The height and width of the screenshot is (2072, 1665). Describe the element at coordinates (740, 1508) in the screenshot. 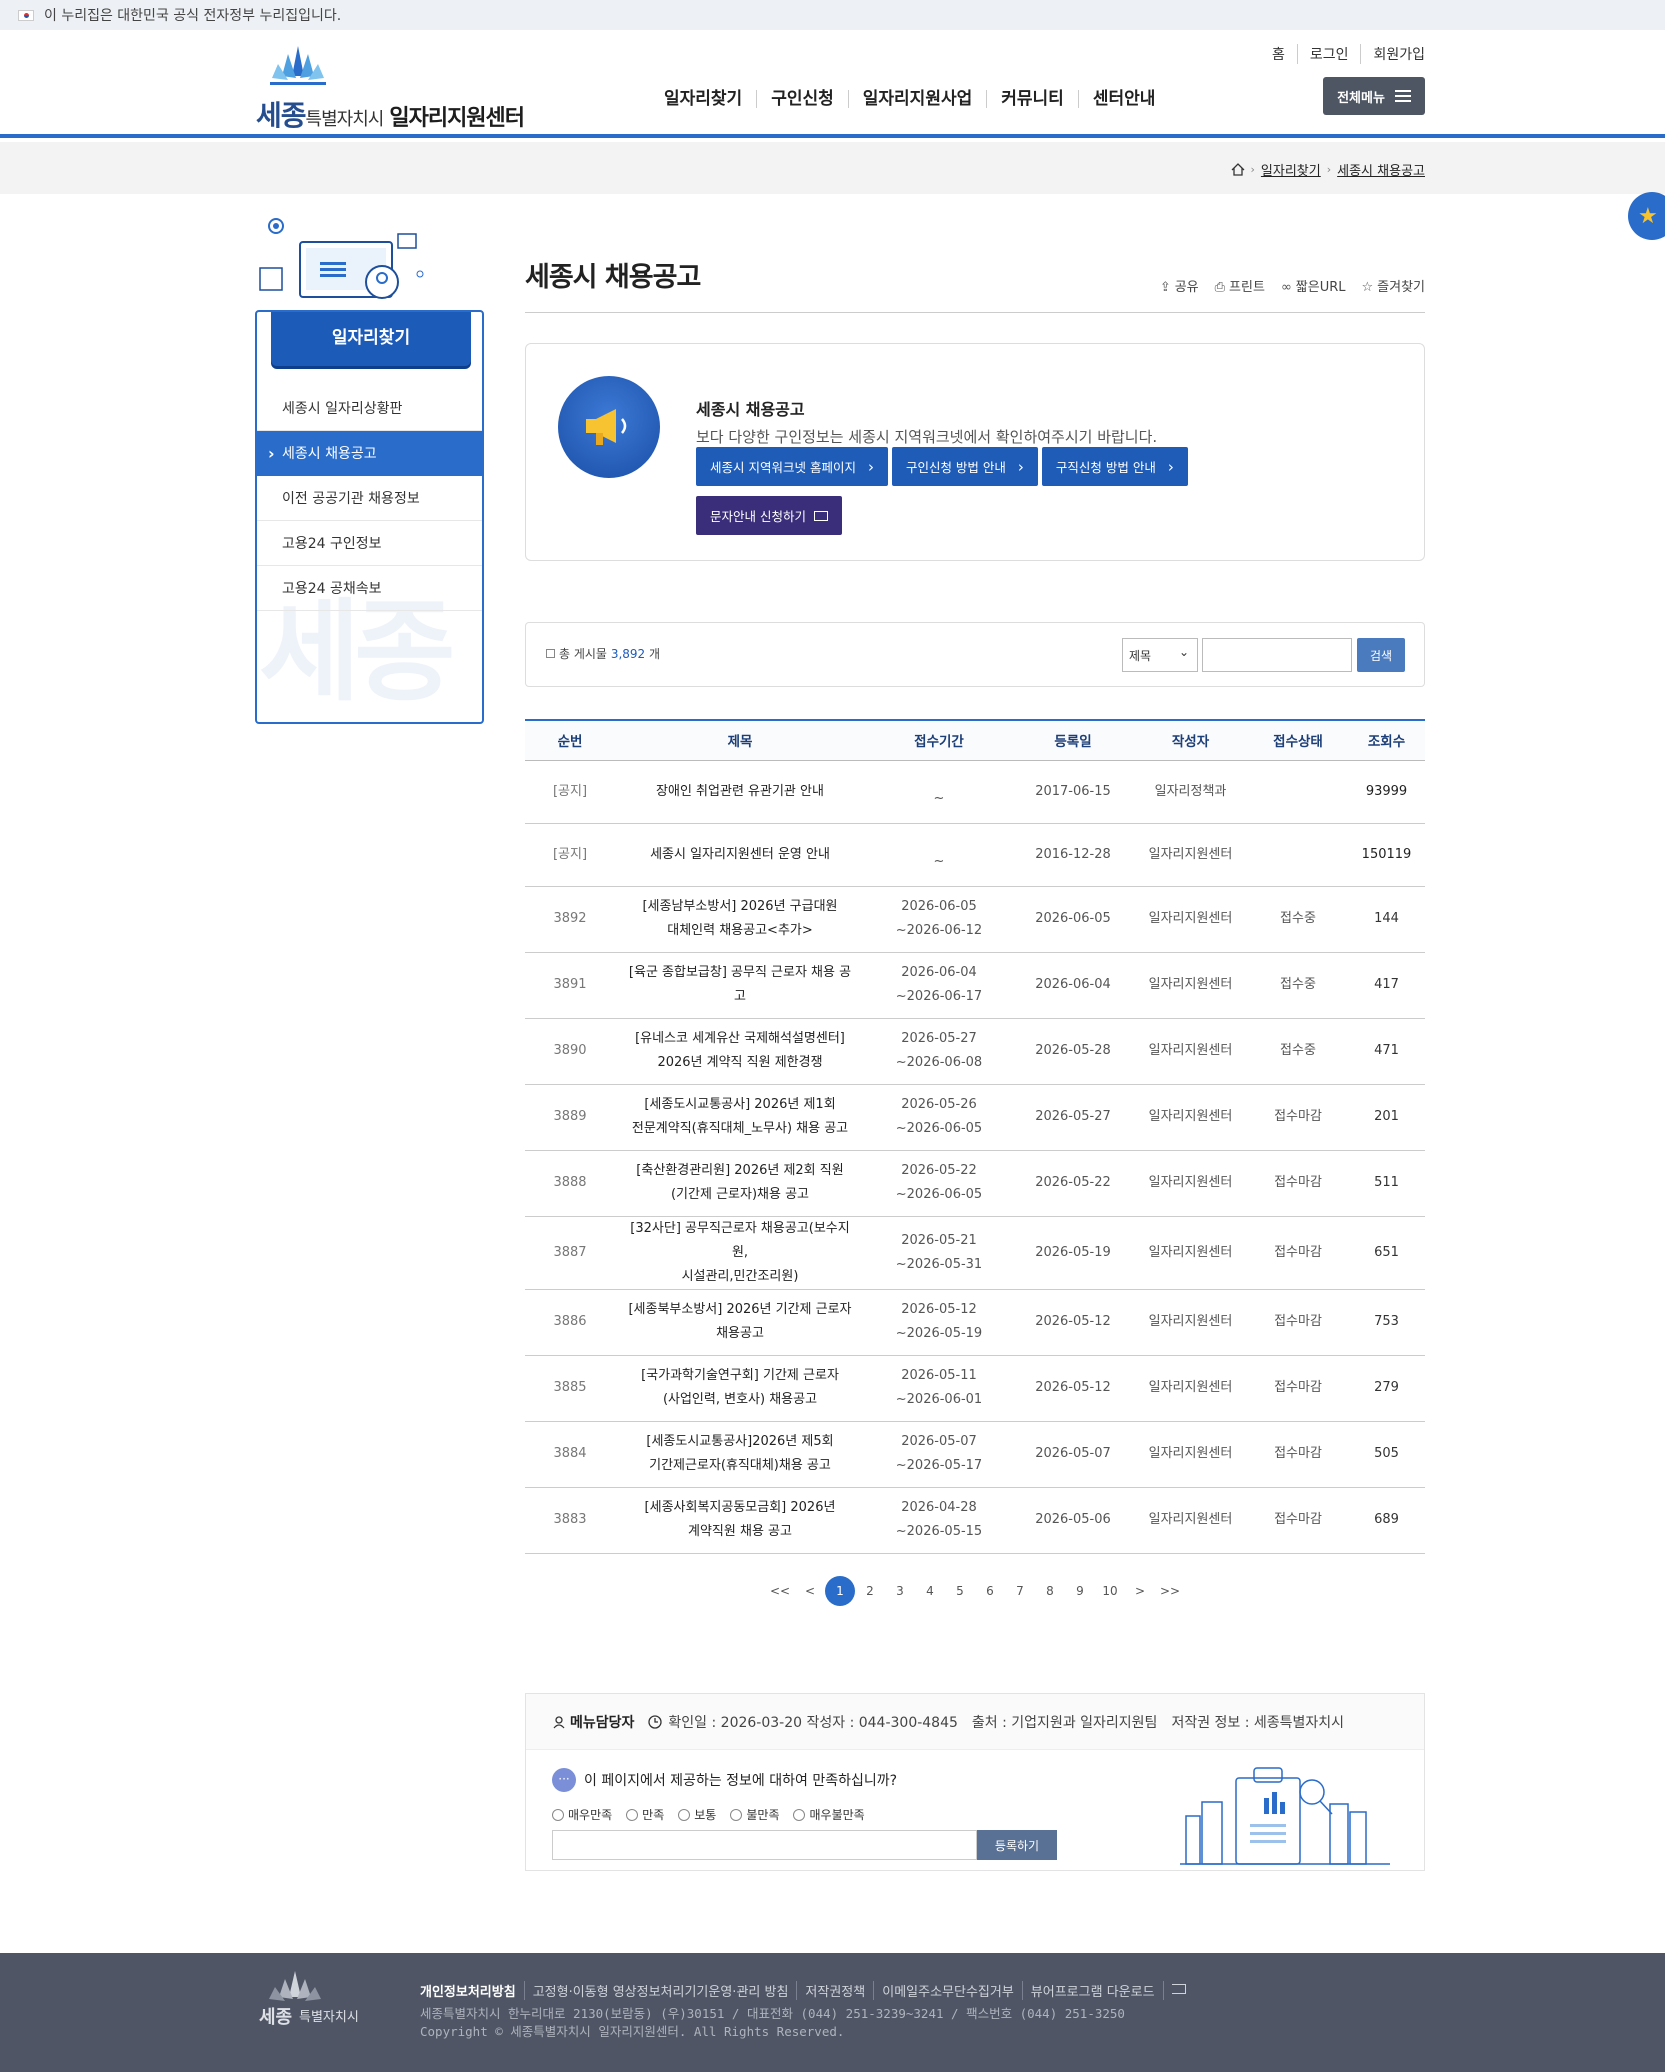

I see `row-title-line: [세종사회복지공동모금회] 2026년` at that location.